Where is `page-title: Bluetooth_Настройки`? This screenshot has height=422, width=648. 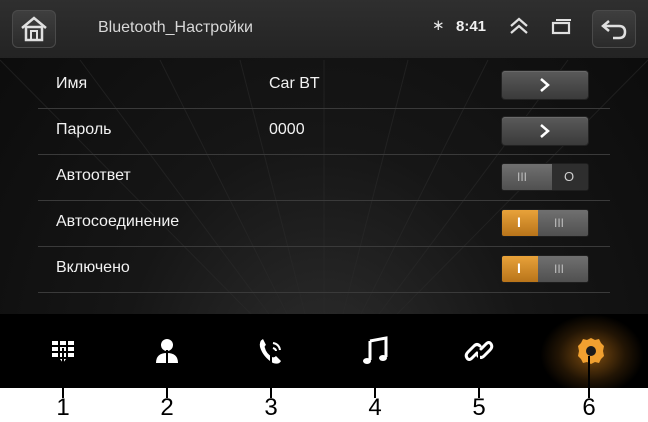
page-title: Bluetooth_Настройки is located at coordinates (175, 27).